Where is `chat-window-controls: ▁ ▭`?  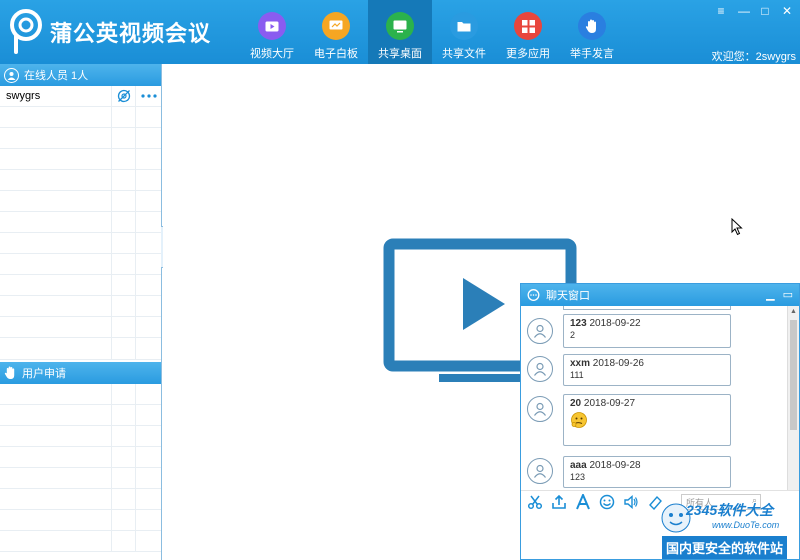
chat-window-controls: ▁ ▭ is located at coordinates (779, 294).